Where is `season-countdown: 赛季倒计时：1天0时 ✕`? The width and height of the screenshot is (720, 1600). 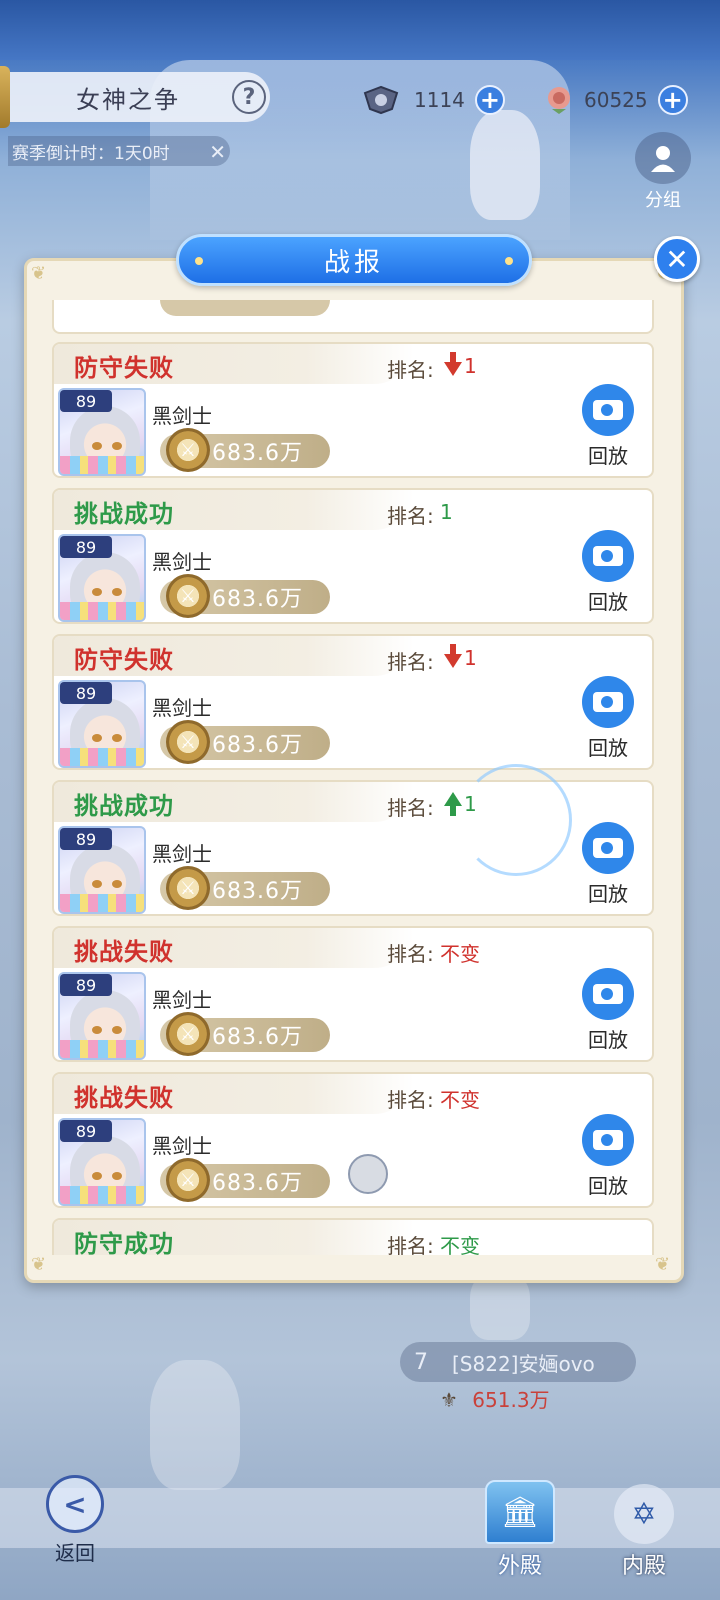 season-countdown: 赛季倒计时：1天0时 ✕ is located at coordinates (119, 151).